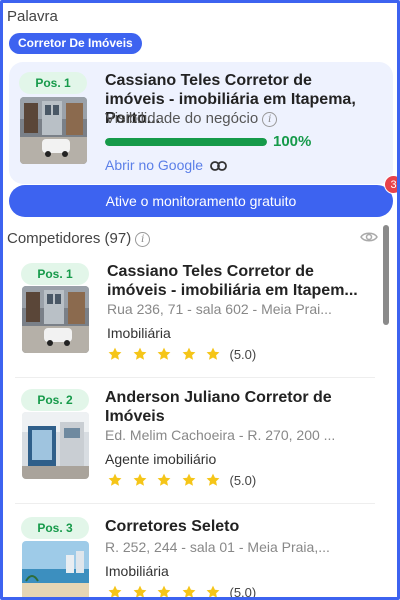 The width and height of the screenshot is (400, 600). Describe the element at coordinates (75, 43) in the screenshot. I see `keyword-chip: Corretor De Imóveis` at that location.